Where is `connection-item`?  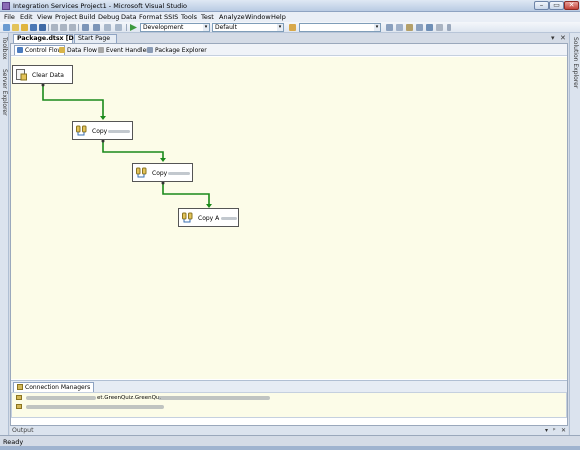 connection-item is located at coordinates (90, 407).